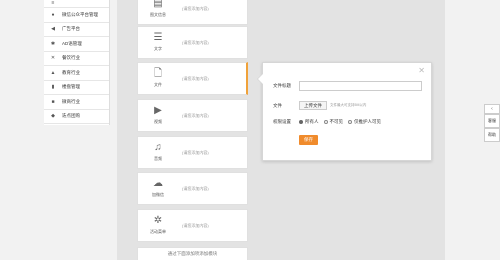 The height and width of the screenshot is (260, 500). I want to click on module-video: ▶ 视频 (请您添加内容), so click(192, 115).